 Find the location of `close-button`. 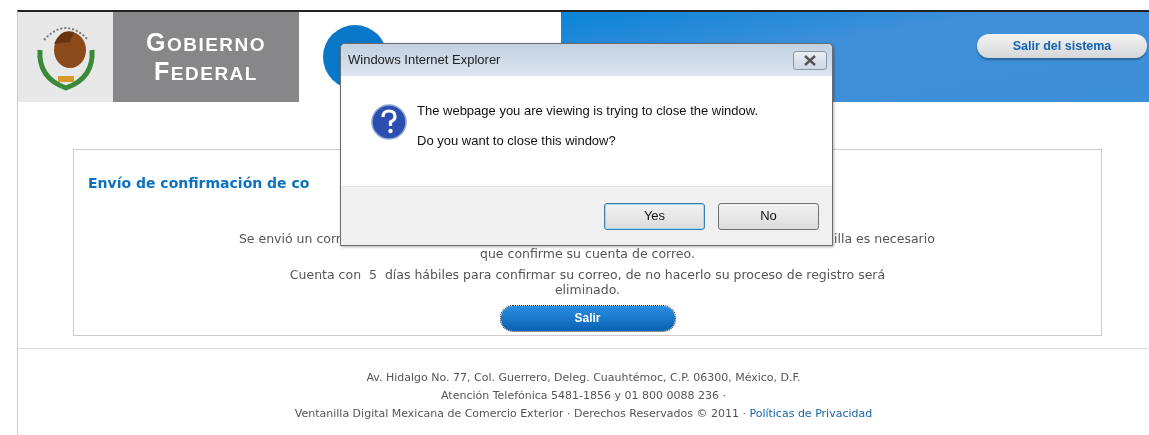

close-button is located at coordinates (810, 60).